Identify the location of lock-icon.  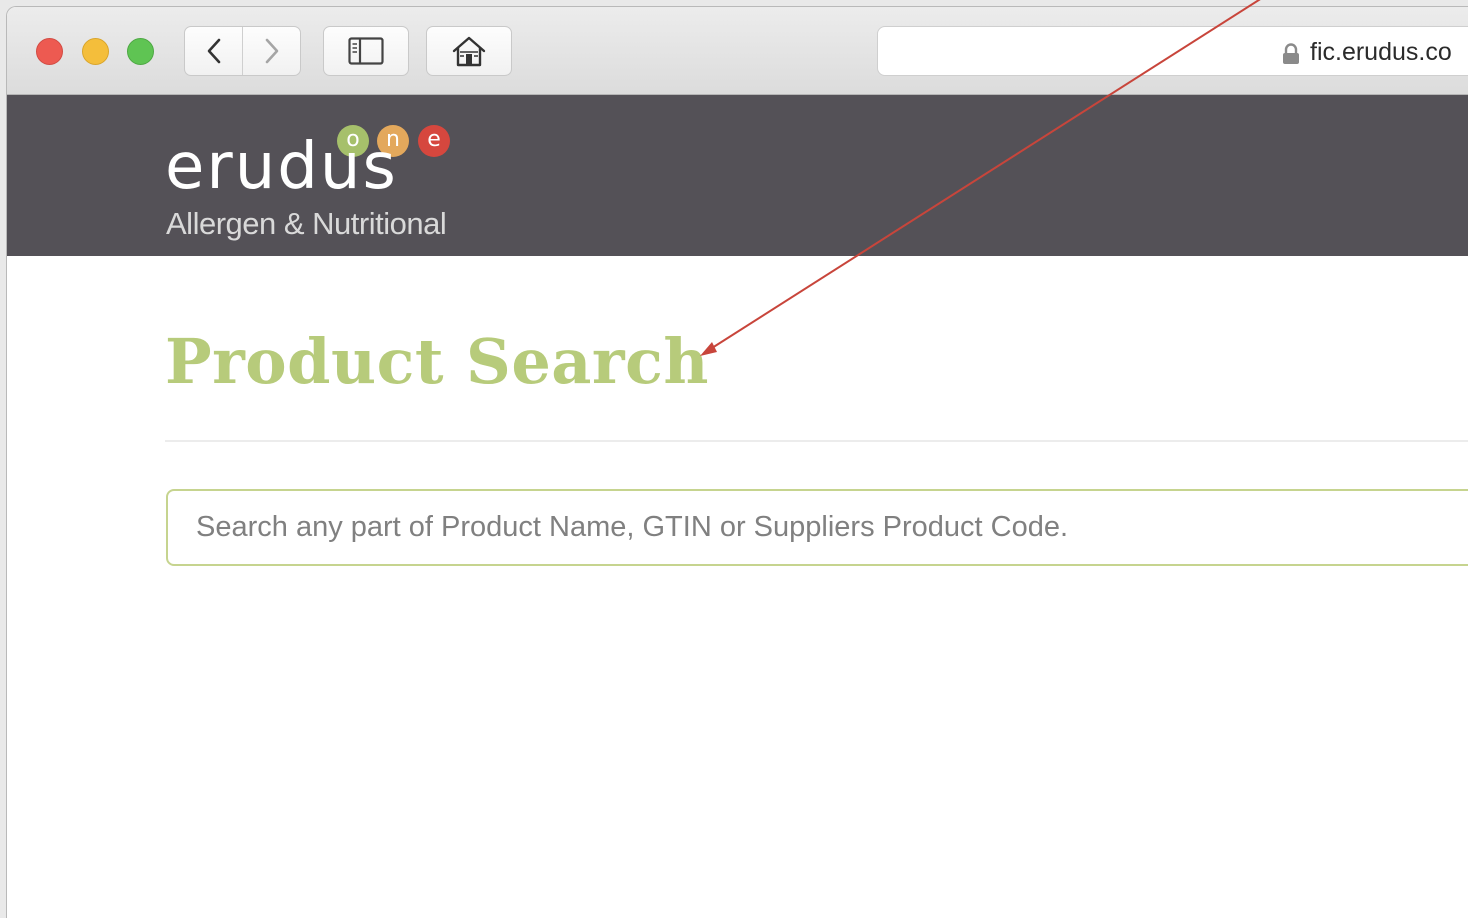
(1291, 56).